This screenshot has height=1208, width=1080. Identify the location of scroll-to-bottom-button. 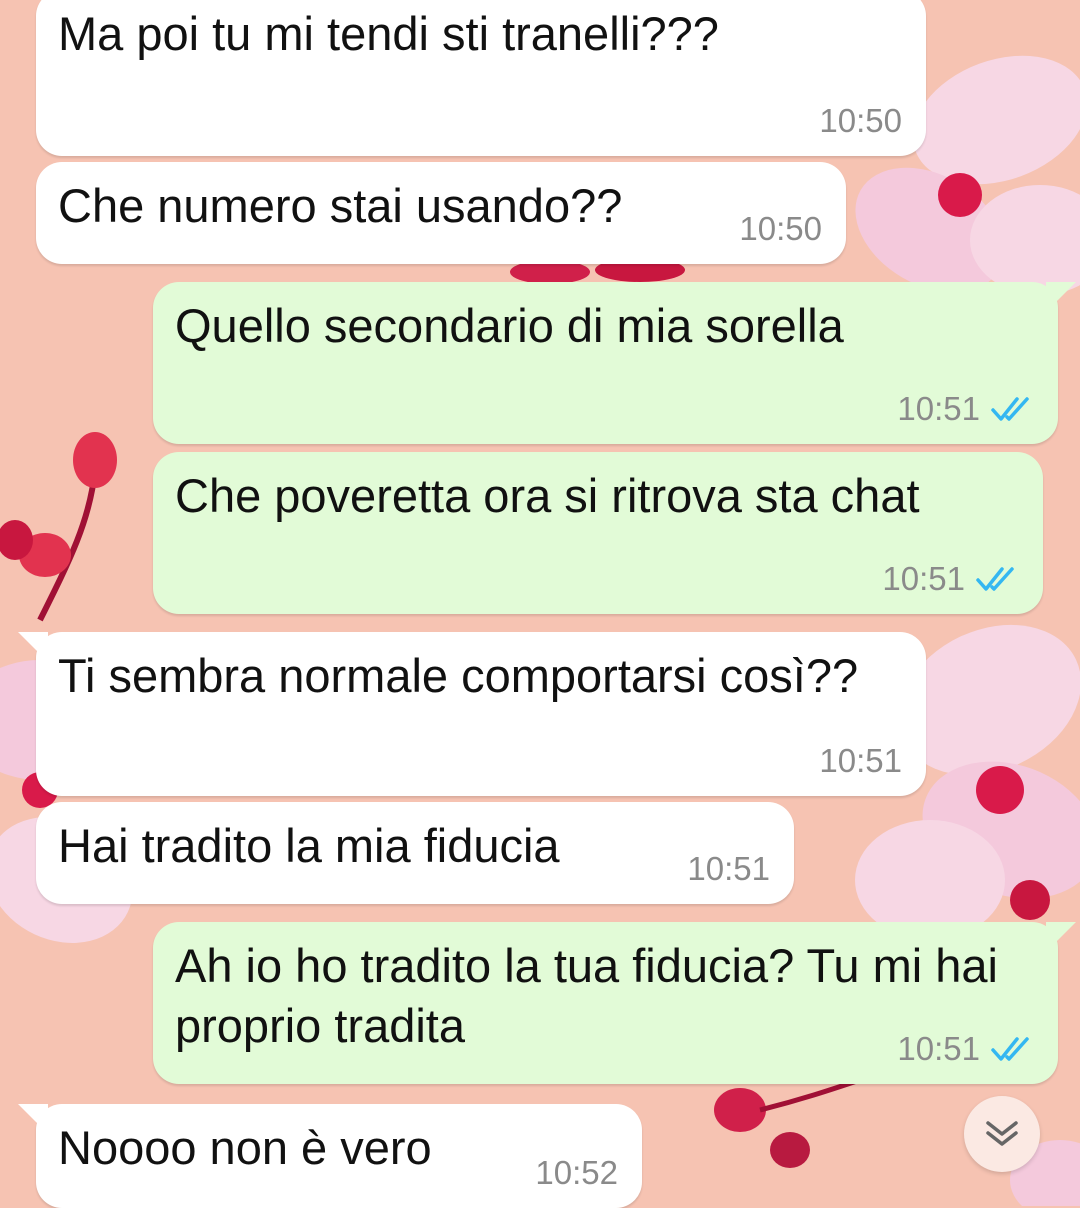
(1002, 1134).